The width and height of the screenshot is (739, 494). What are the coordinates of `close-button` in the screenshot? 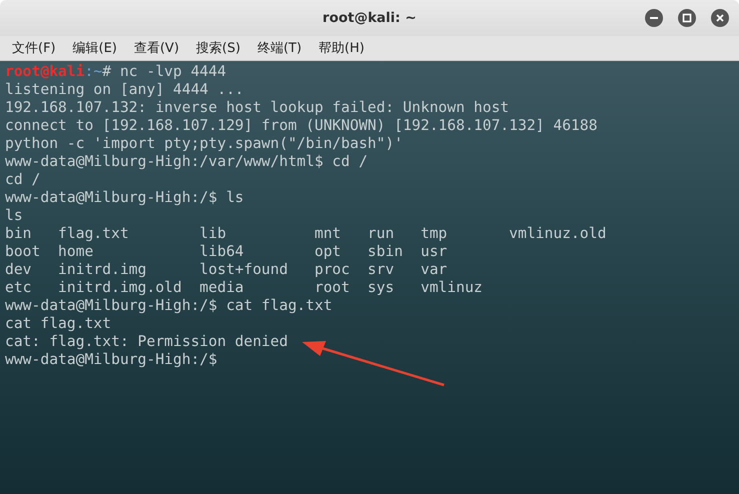 It's located at (720, 18).